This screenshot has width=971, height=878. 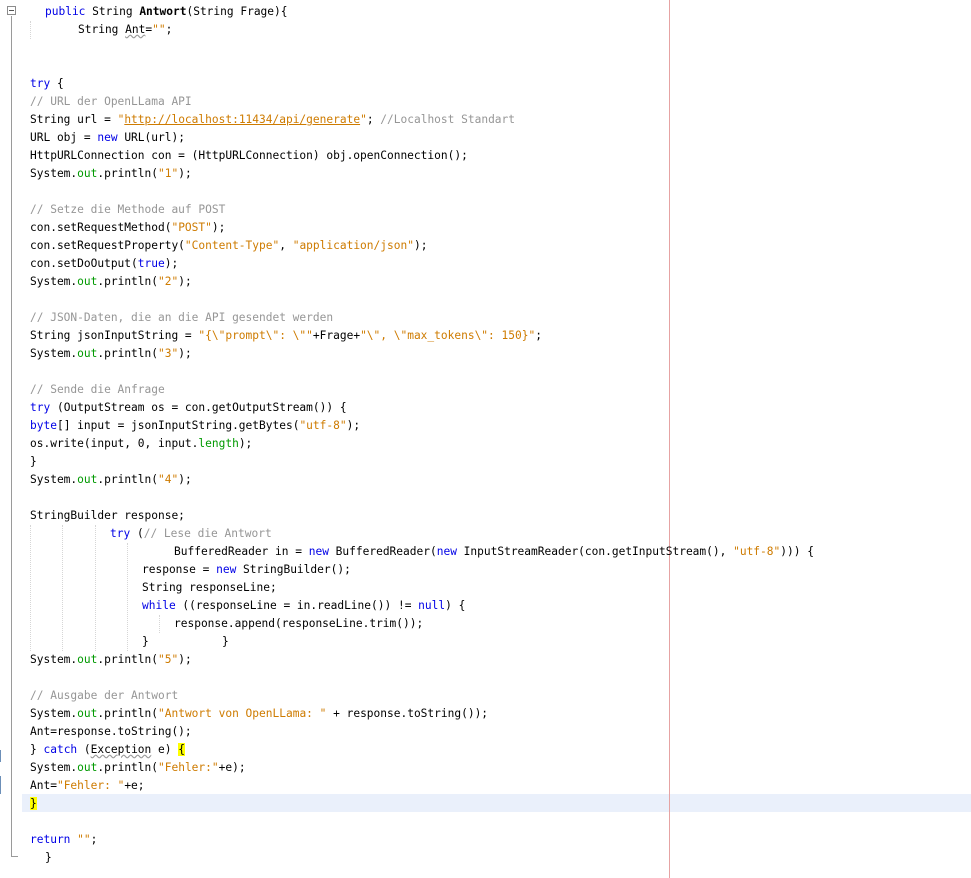 I want to click on code-line-current: }, so click(x=33, y=804).